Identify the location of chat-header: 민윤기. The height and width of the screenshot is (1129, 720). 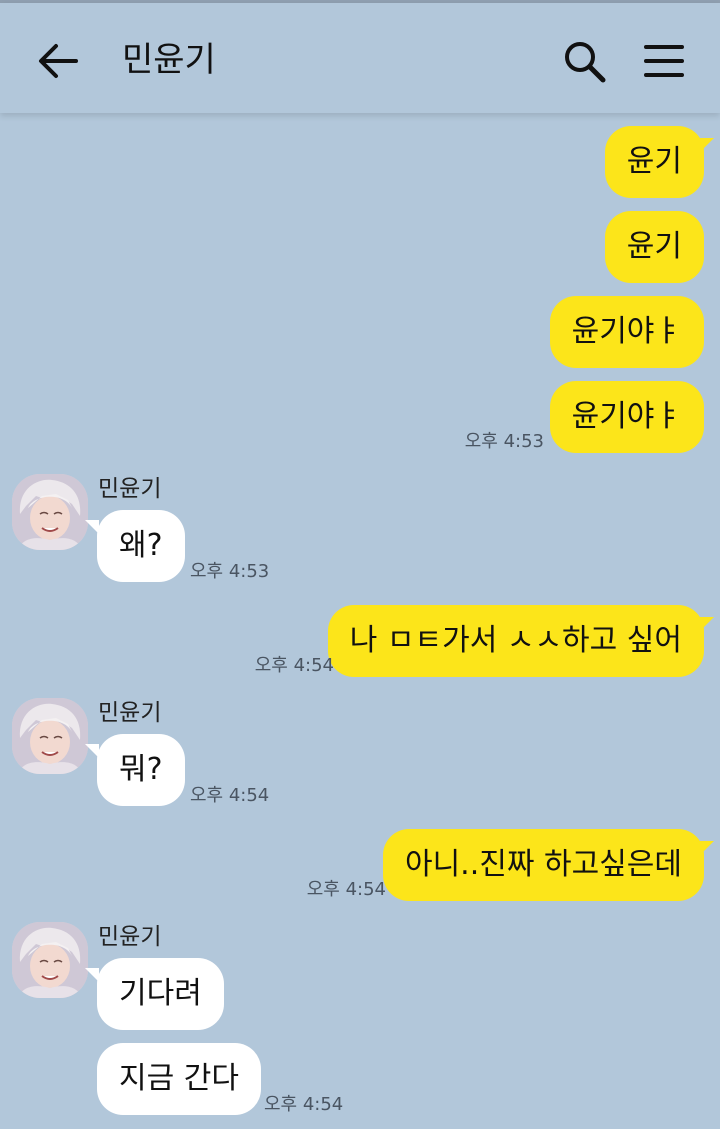
(360, 58).